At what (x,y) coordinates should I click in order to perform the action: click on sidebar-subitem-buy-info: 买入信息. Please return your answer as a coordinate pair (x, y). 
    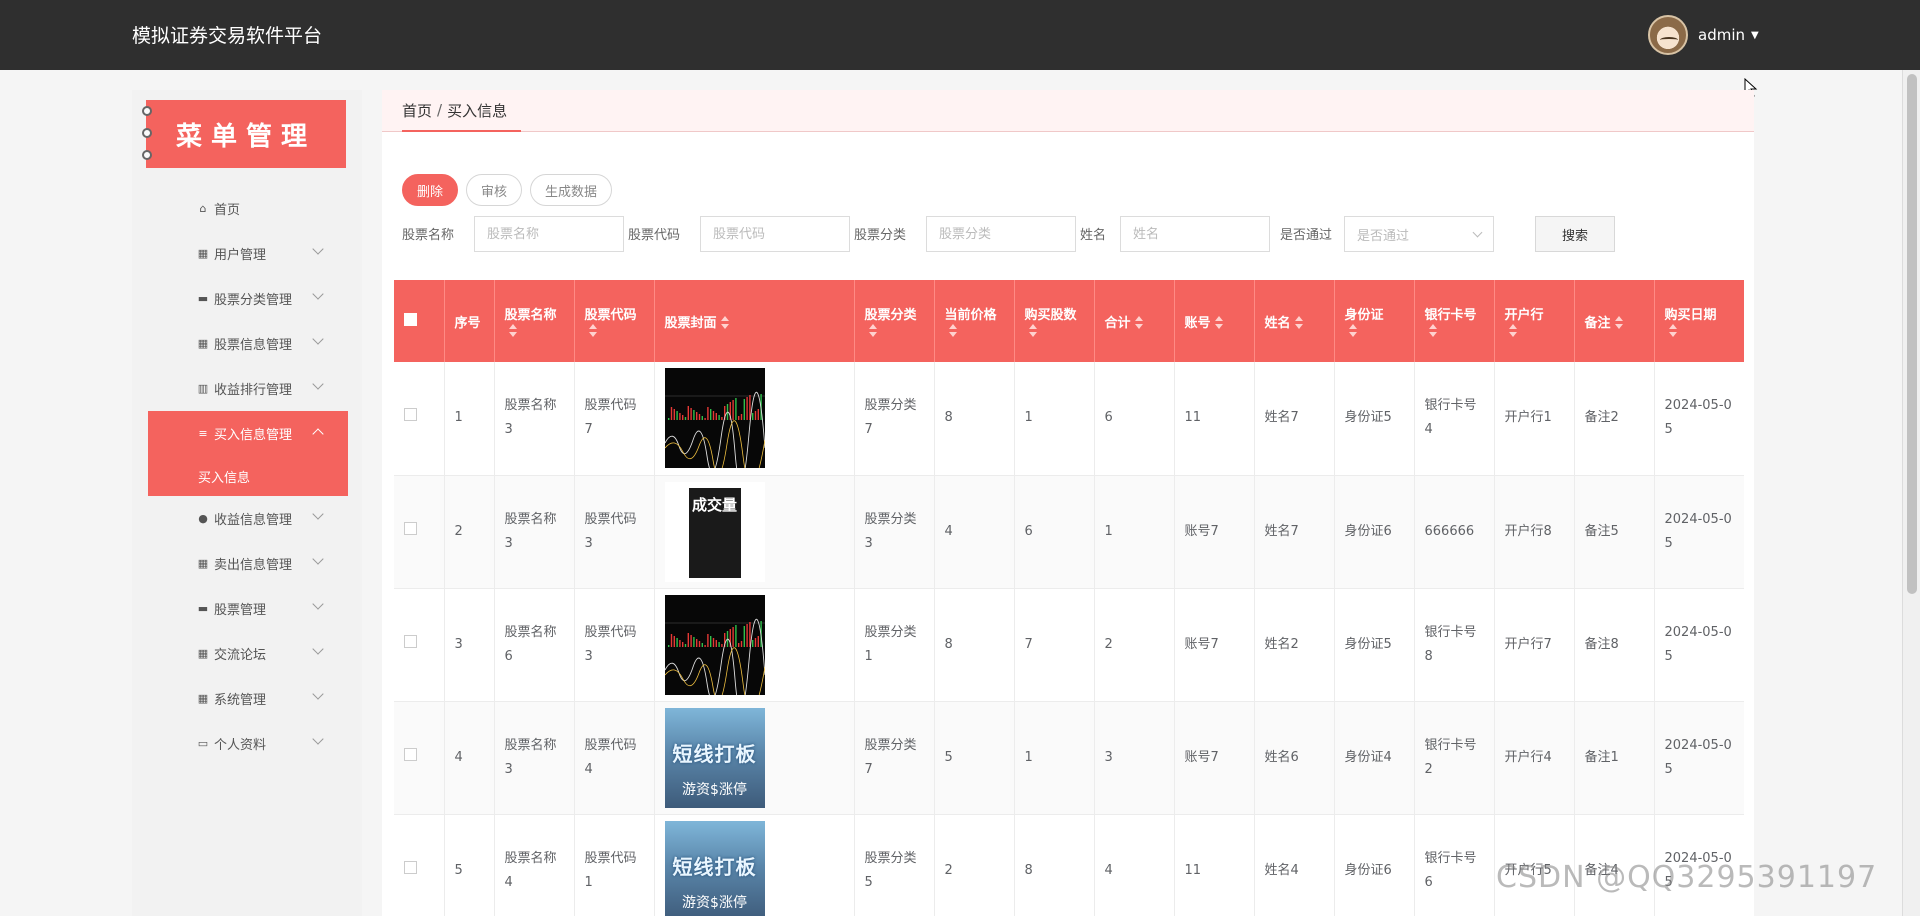
    Looking at the image, I should click on (248, 476).